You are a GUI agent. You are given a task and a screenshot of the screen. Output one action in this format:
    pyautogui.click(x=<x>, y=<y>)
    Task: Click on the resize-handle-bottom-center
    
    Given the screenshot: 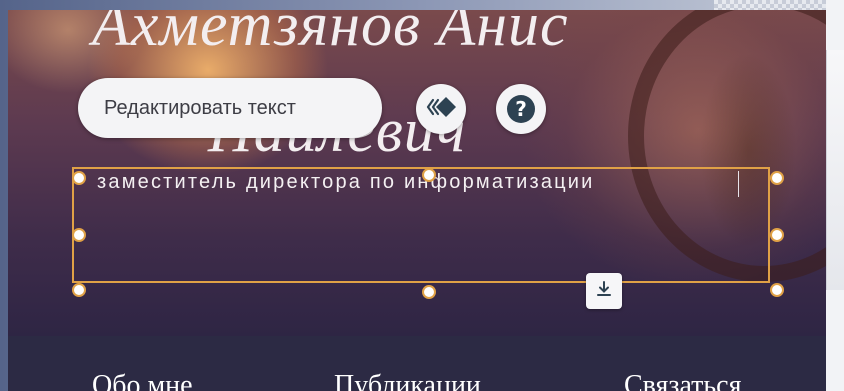 What is the action you would take?
    pyautogui.click(x=429, y=292)
    